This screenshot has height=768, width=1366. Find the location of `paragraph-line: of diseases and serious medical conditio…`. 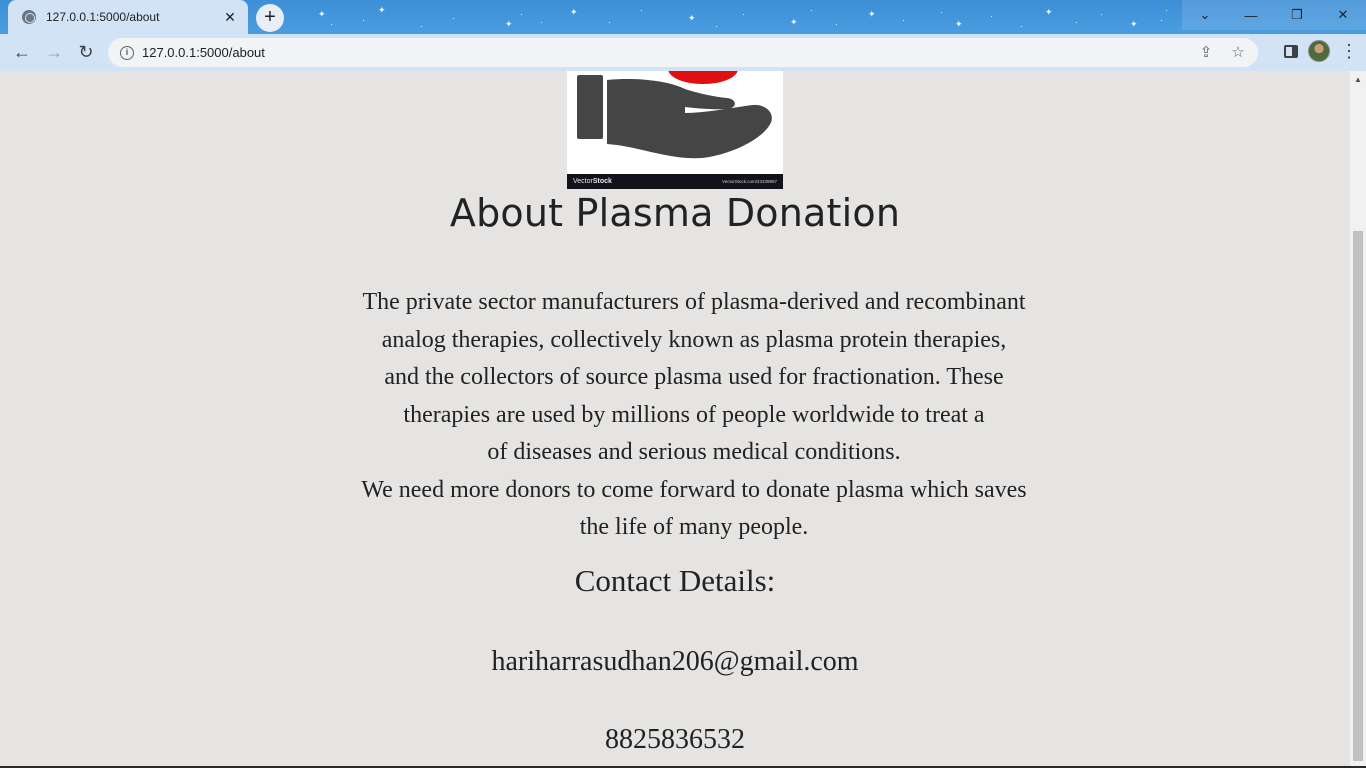

paragraph-line: of diseases and serious medical conditio… is located at coordinates (694, 452).